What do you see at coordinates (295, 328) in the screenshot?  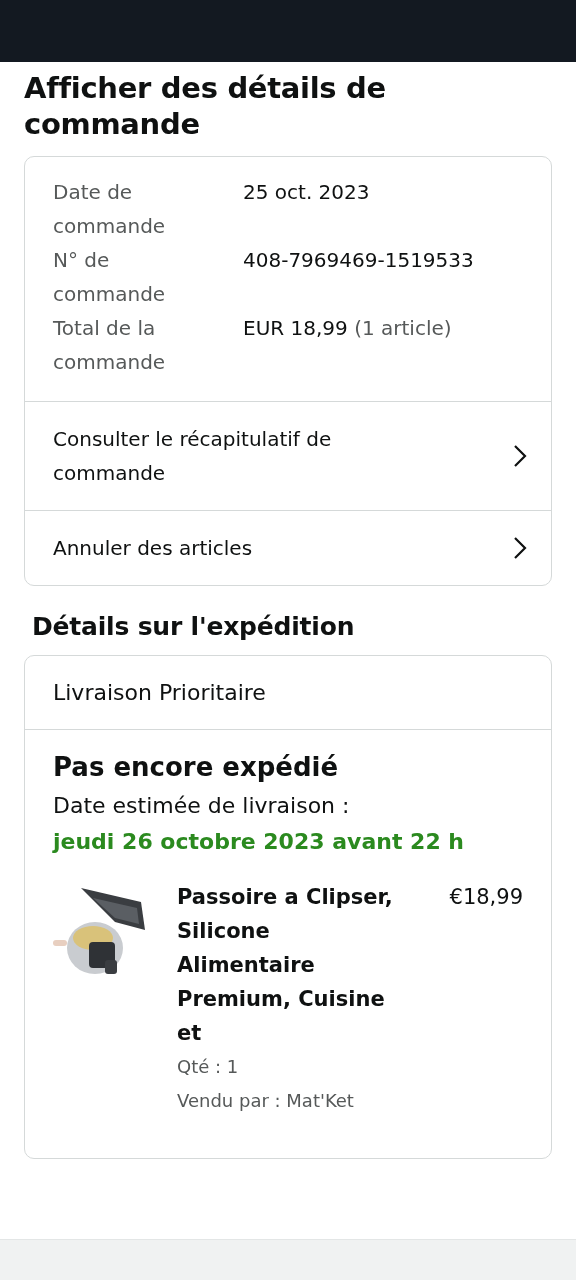 I see `field-value: EUR 18,99` at bounding box center [295, 328].